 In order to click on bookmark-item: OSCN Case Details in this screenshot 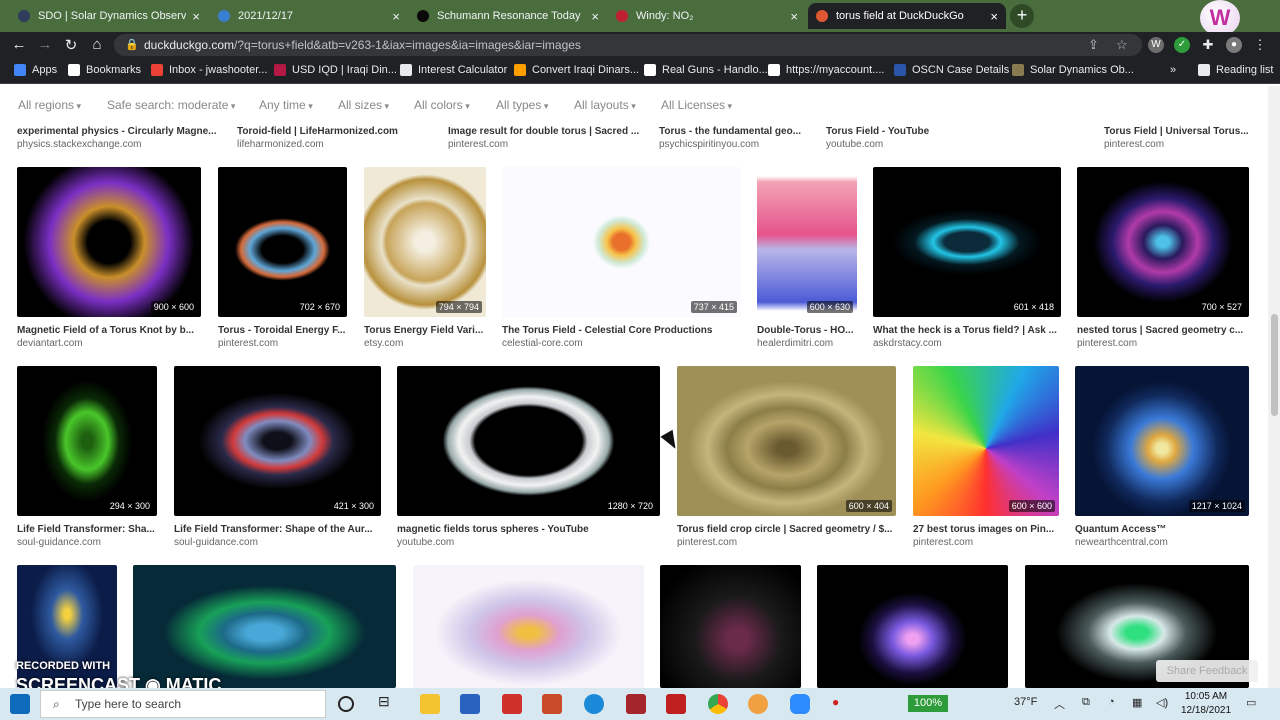, I will do `click(951, 70)`.